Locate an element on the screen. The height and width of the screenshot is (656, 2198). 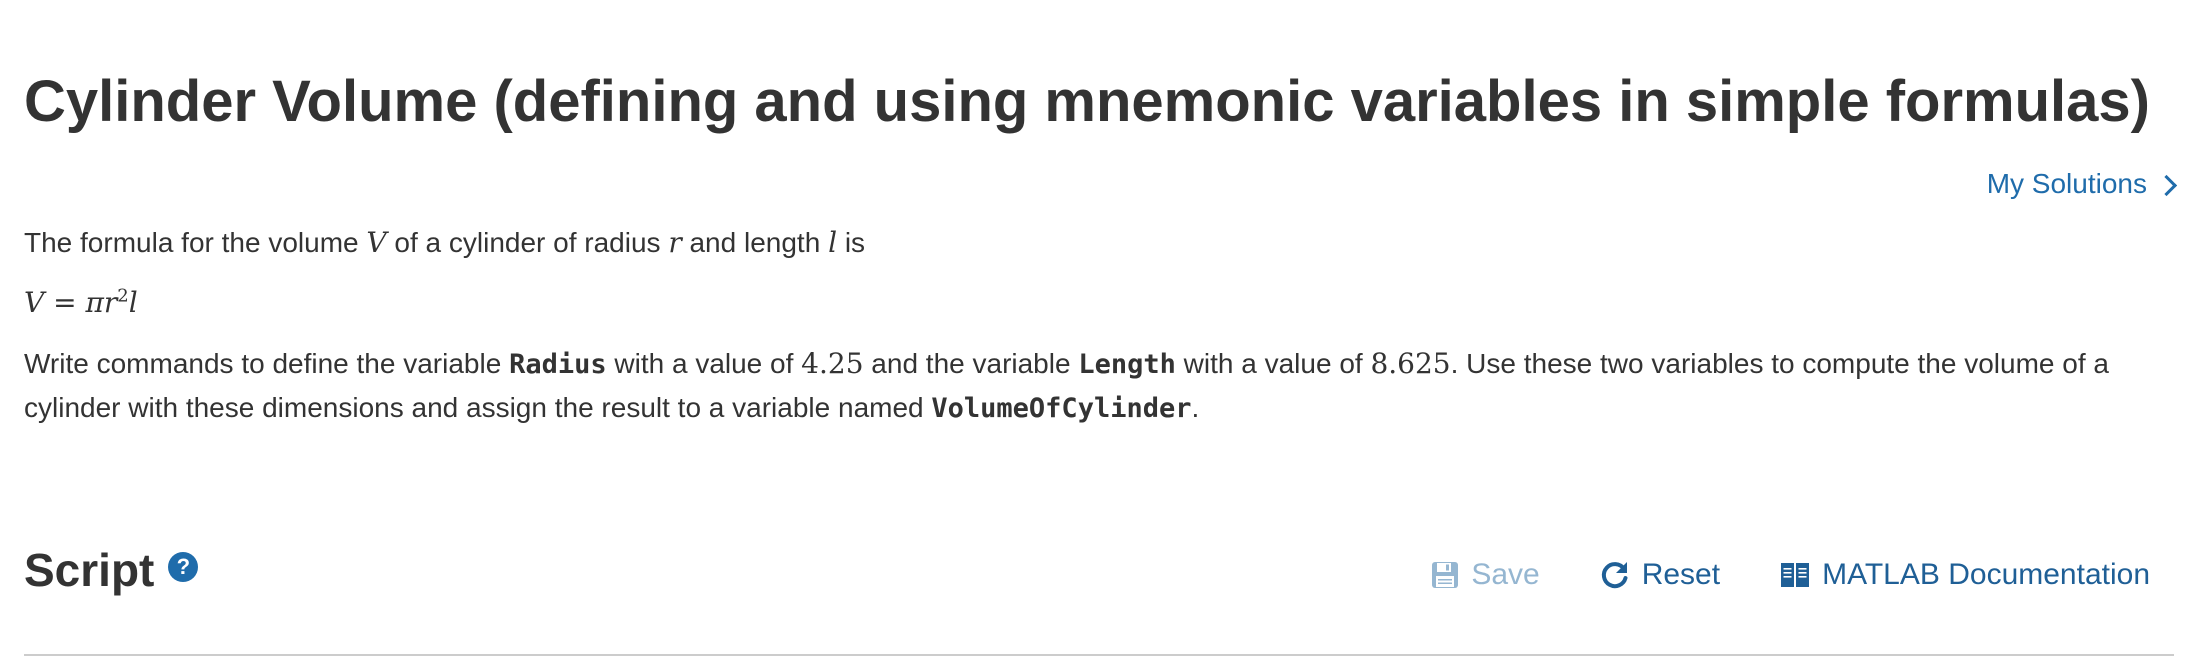
instr-text-4: with a value of is located at coordinates (1273, 363).